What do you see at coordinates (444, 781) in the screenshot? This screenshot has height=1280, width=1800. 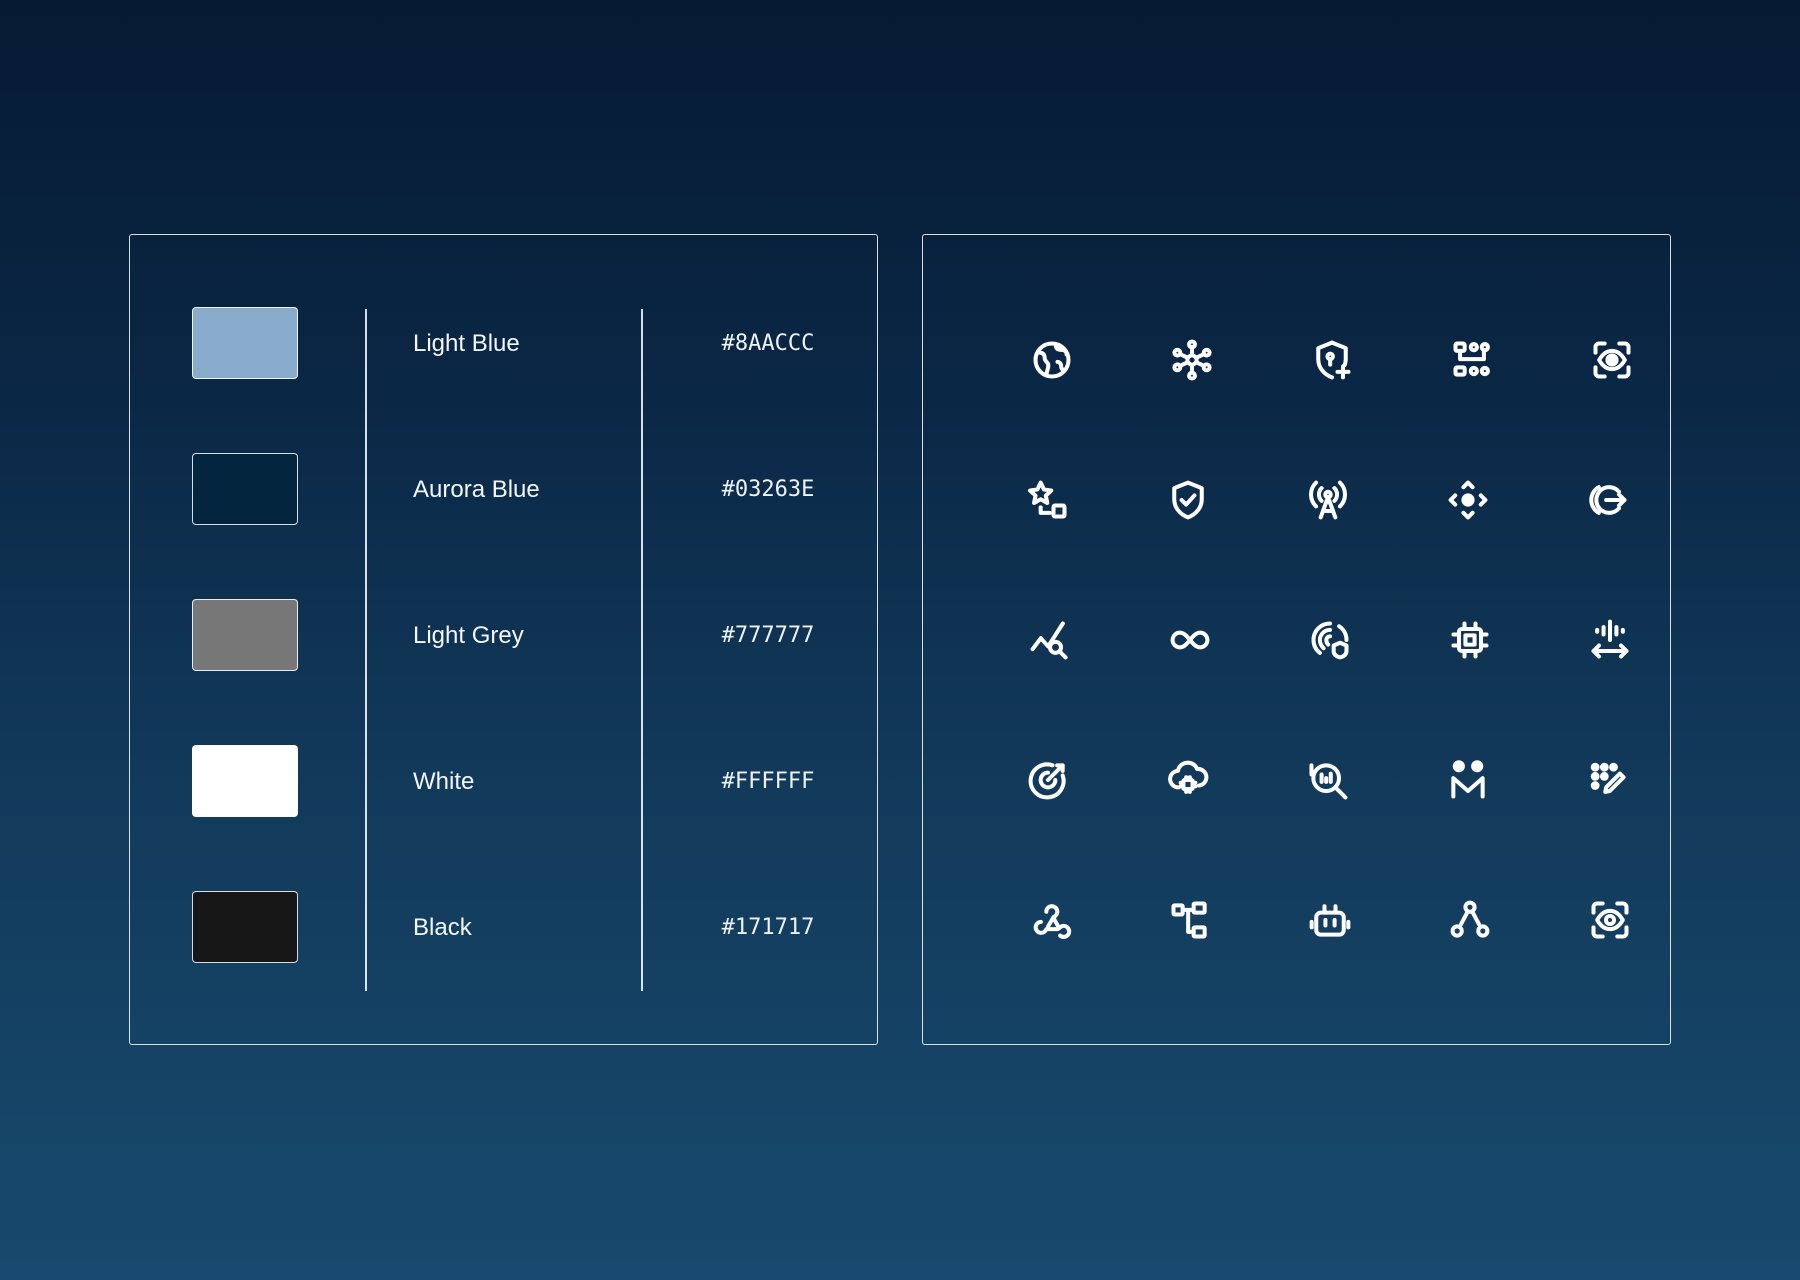 I see `color-name: White` at bounding box center [444, 781].